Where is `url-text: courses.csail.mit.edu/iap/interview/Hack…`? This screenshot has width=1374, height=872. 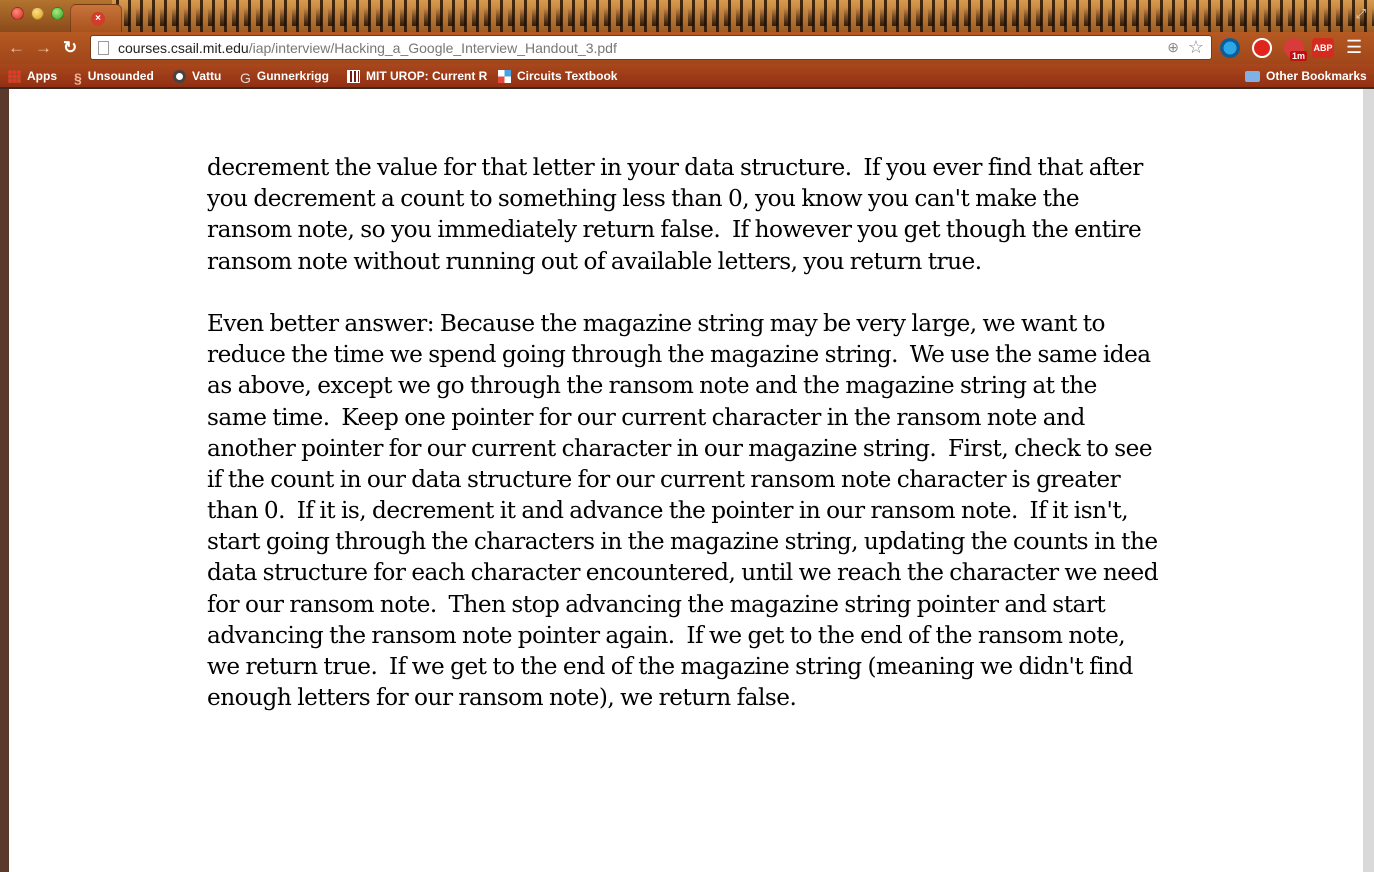
url-text: courses.csail.mit.edu/iap/interview/Hack… is located at coordinates (367, 48).